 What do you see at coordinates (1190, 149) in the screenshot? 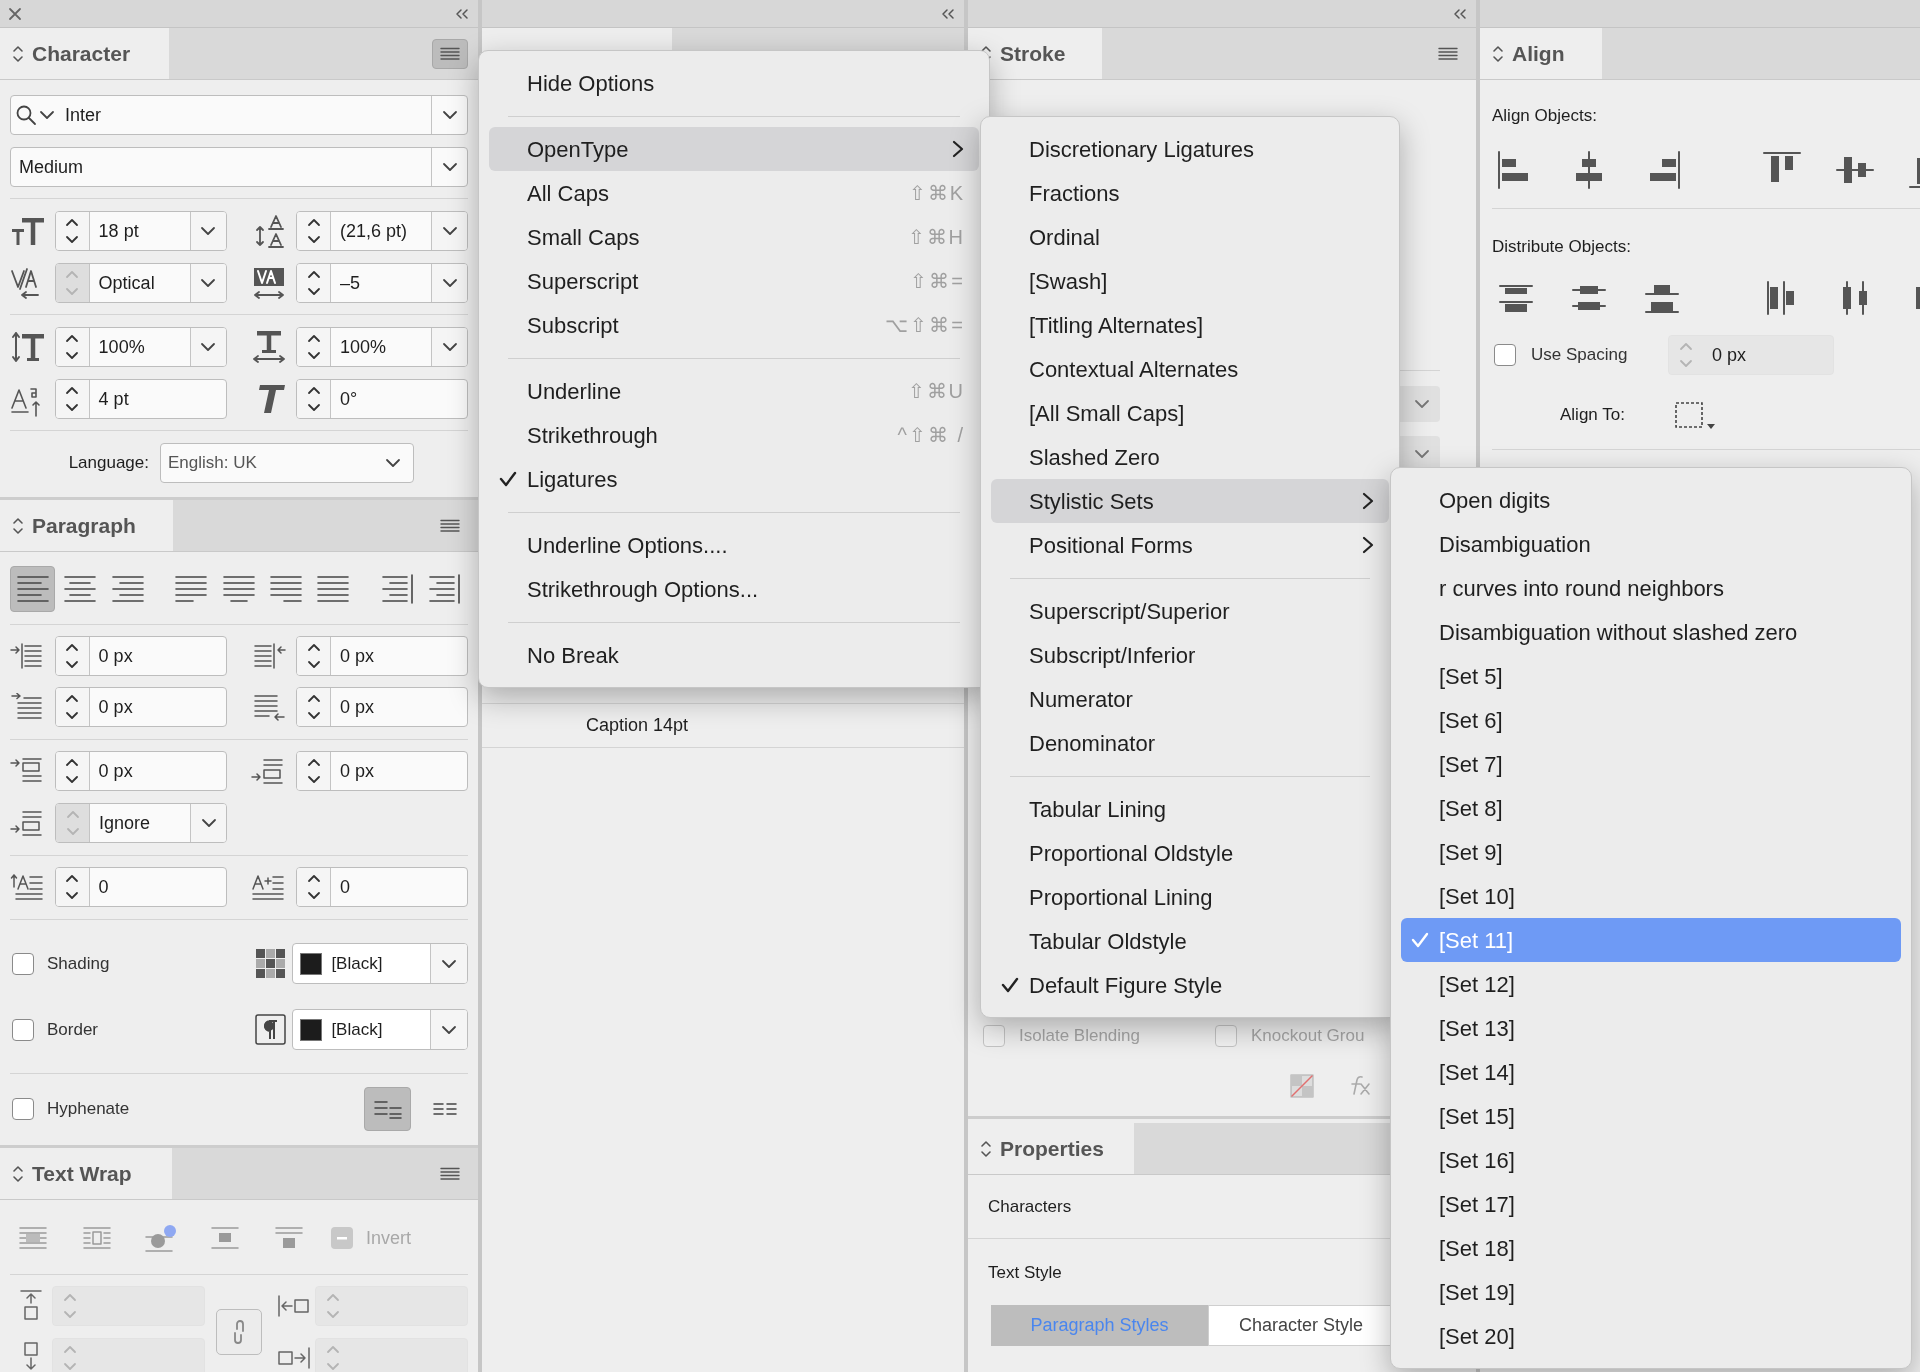
I see `menu-item: Discretionary Ligatures` at bounding box center [1190, 149].